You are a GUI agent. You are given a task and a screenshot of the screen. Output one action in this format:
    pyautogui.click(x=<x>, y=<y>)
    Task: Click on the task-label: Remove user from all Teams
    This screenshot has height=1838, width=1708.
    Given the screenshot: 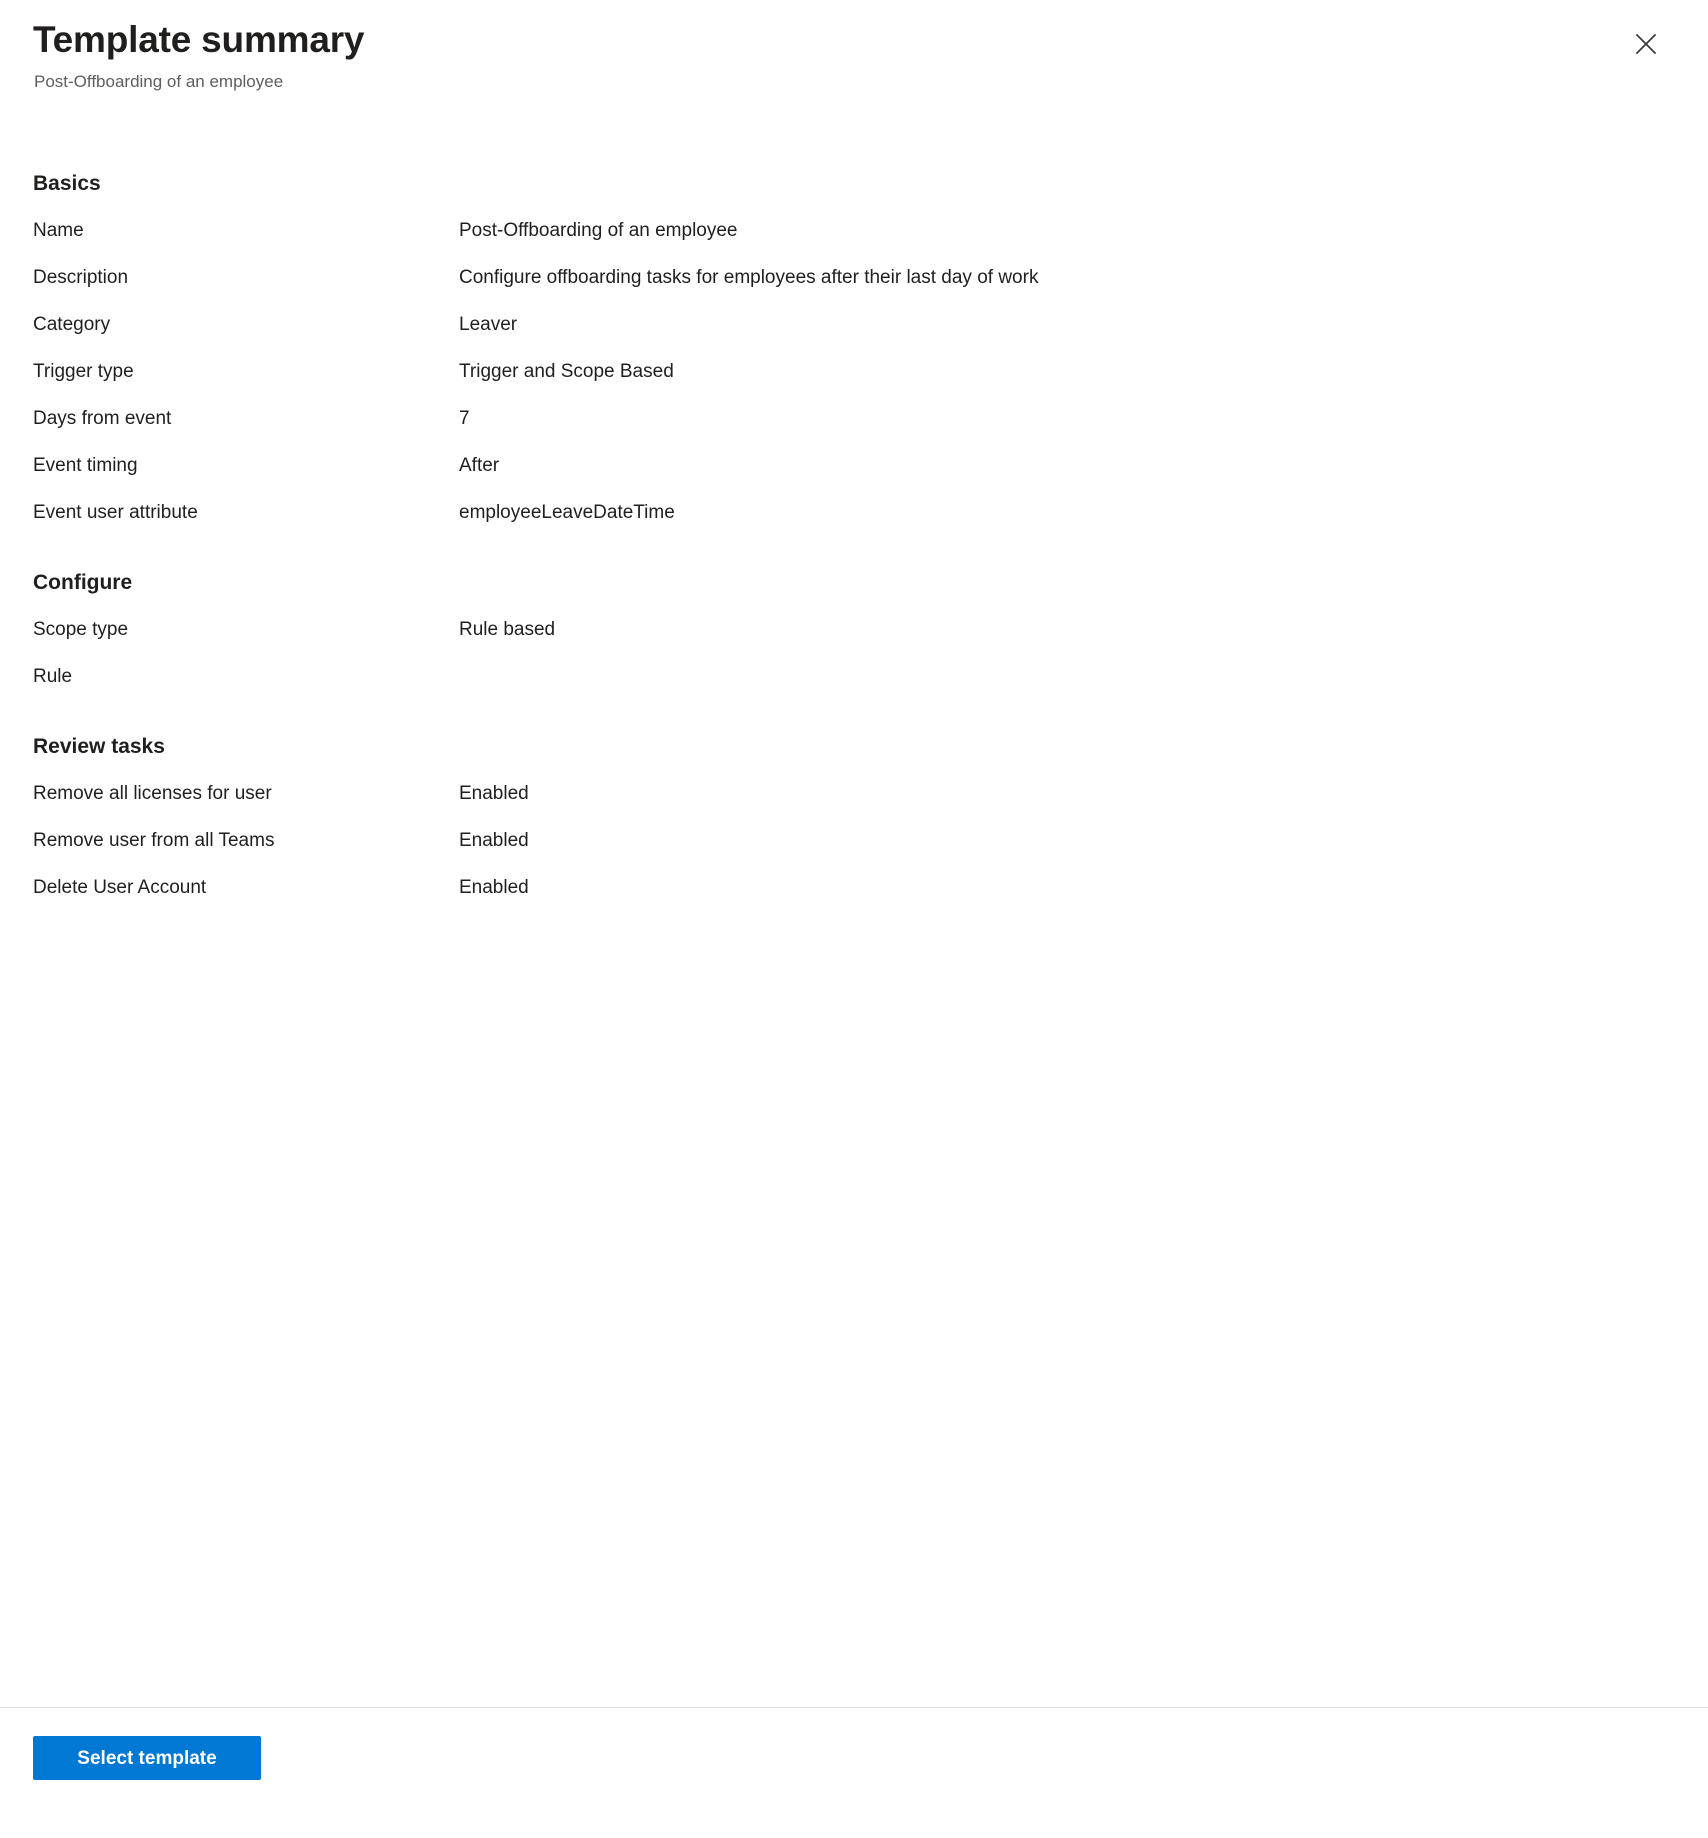 What is the action you would take?
    pyautogui.click(x=154, y=841)
    